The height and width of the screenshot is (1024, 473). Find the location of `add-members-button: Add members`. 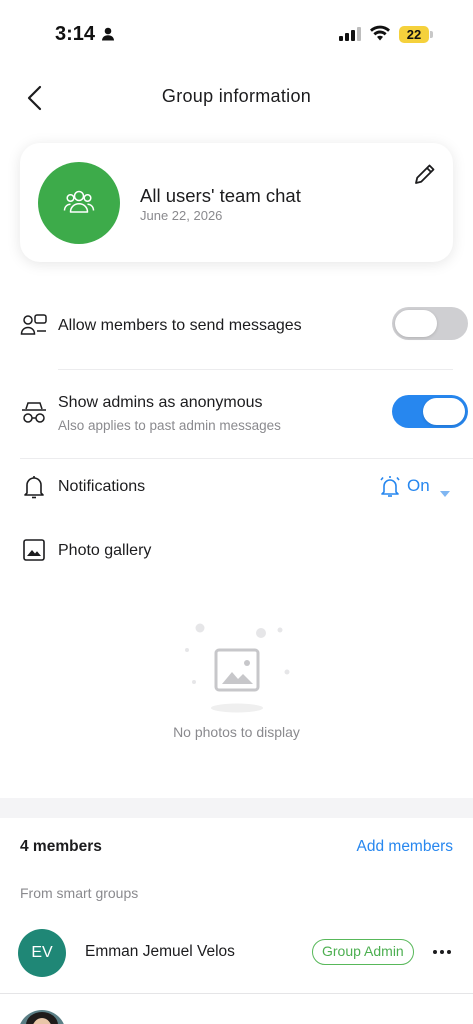

add-members-button: Add members is located at coordinates (405, 847).